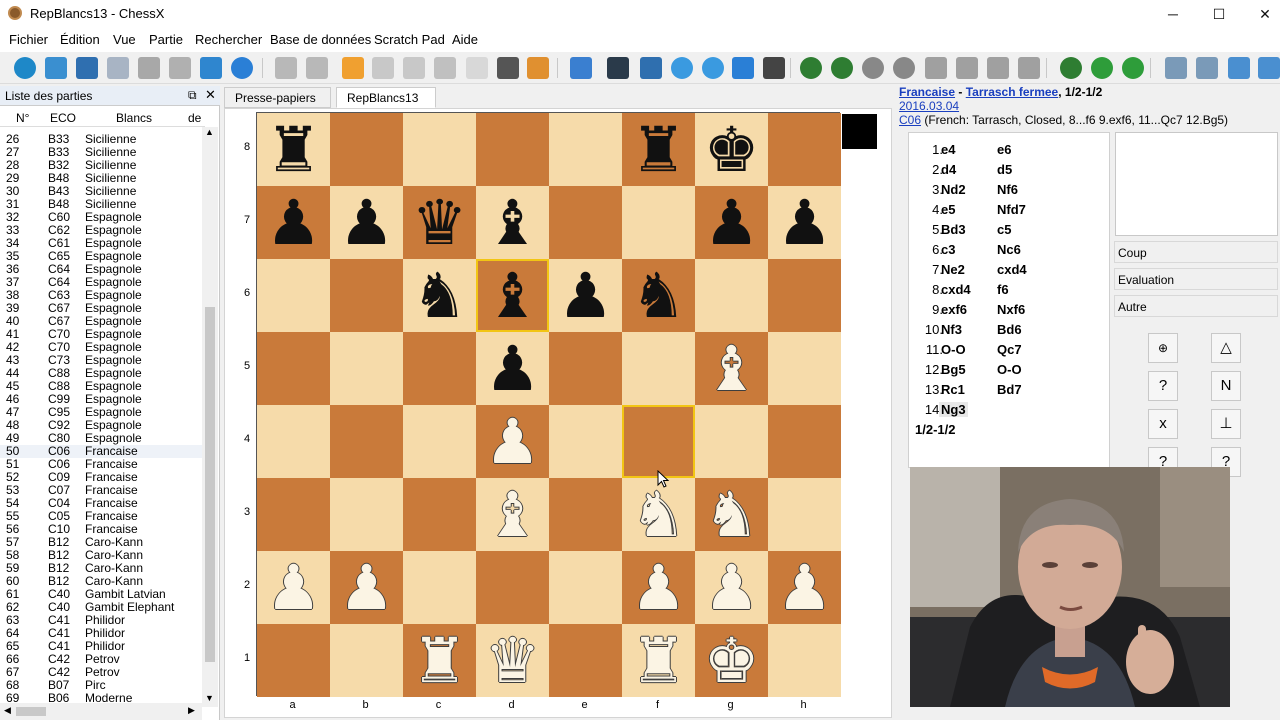  I want to click on paste-icon, so click(383, 68).